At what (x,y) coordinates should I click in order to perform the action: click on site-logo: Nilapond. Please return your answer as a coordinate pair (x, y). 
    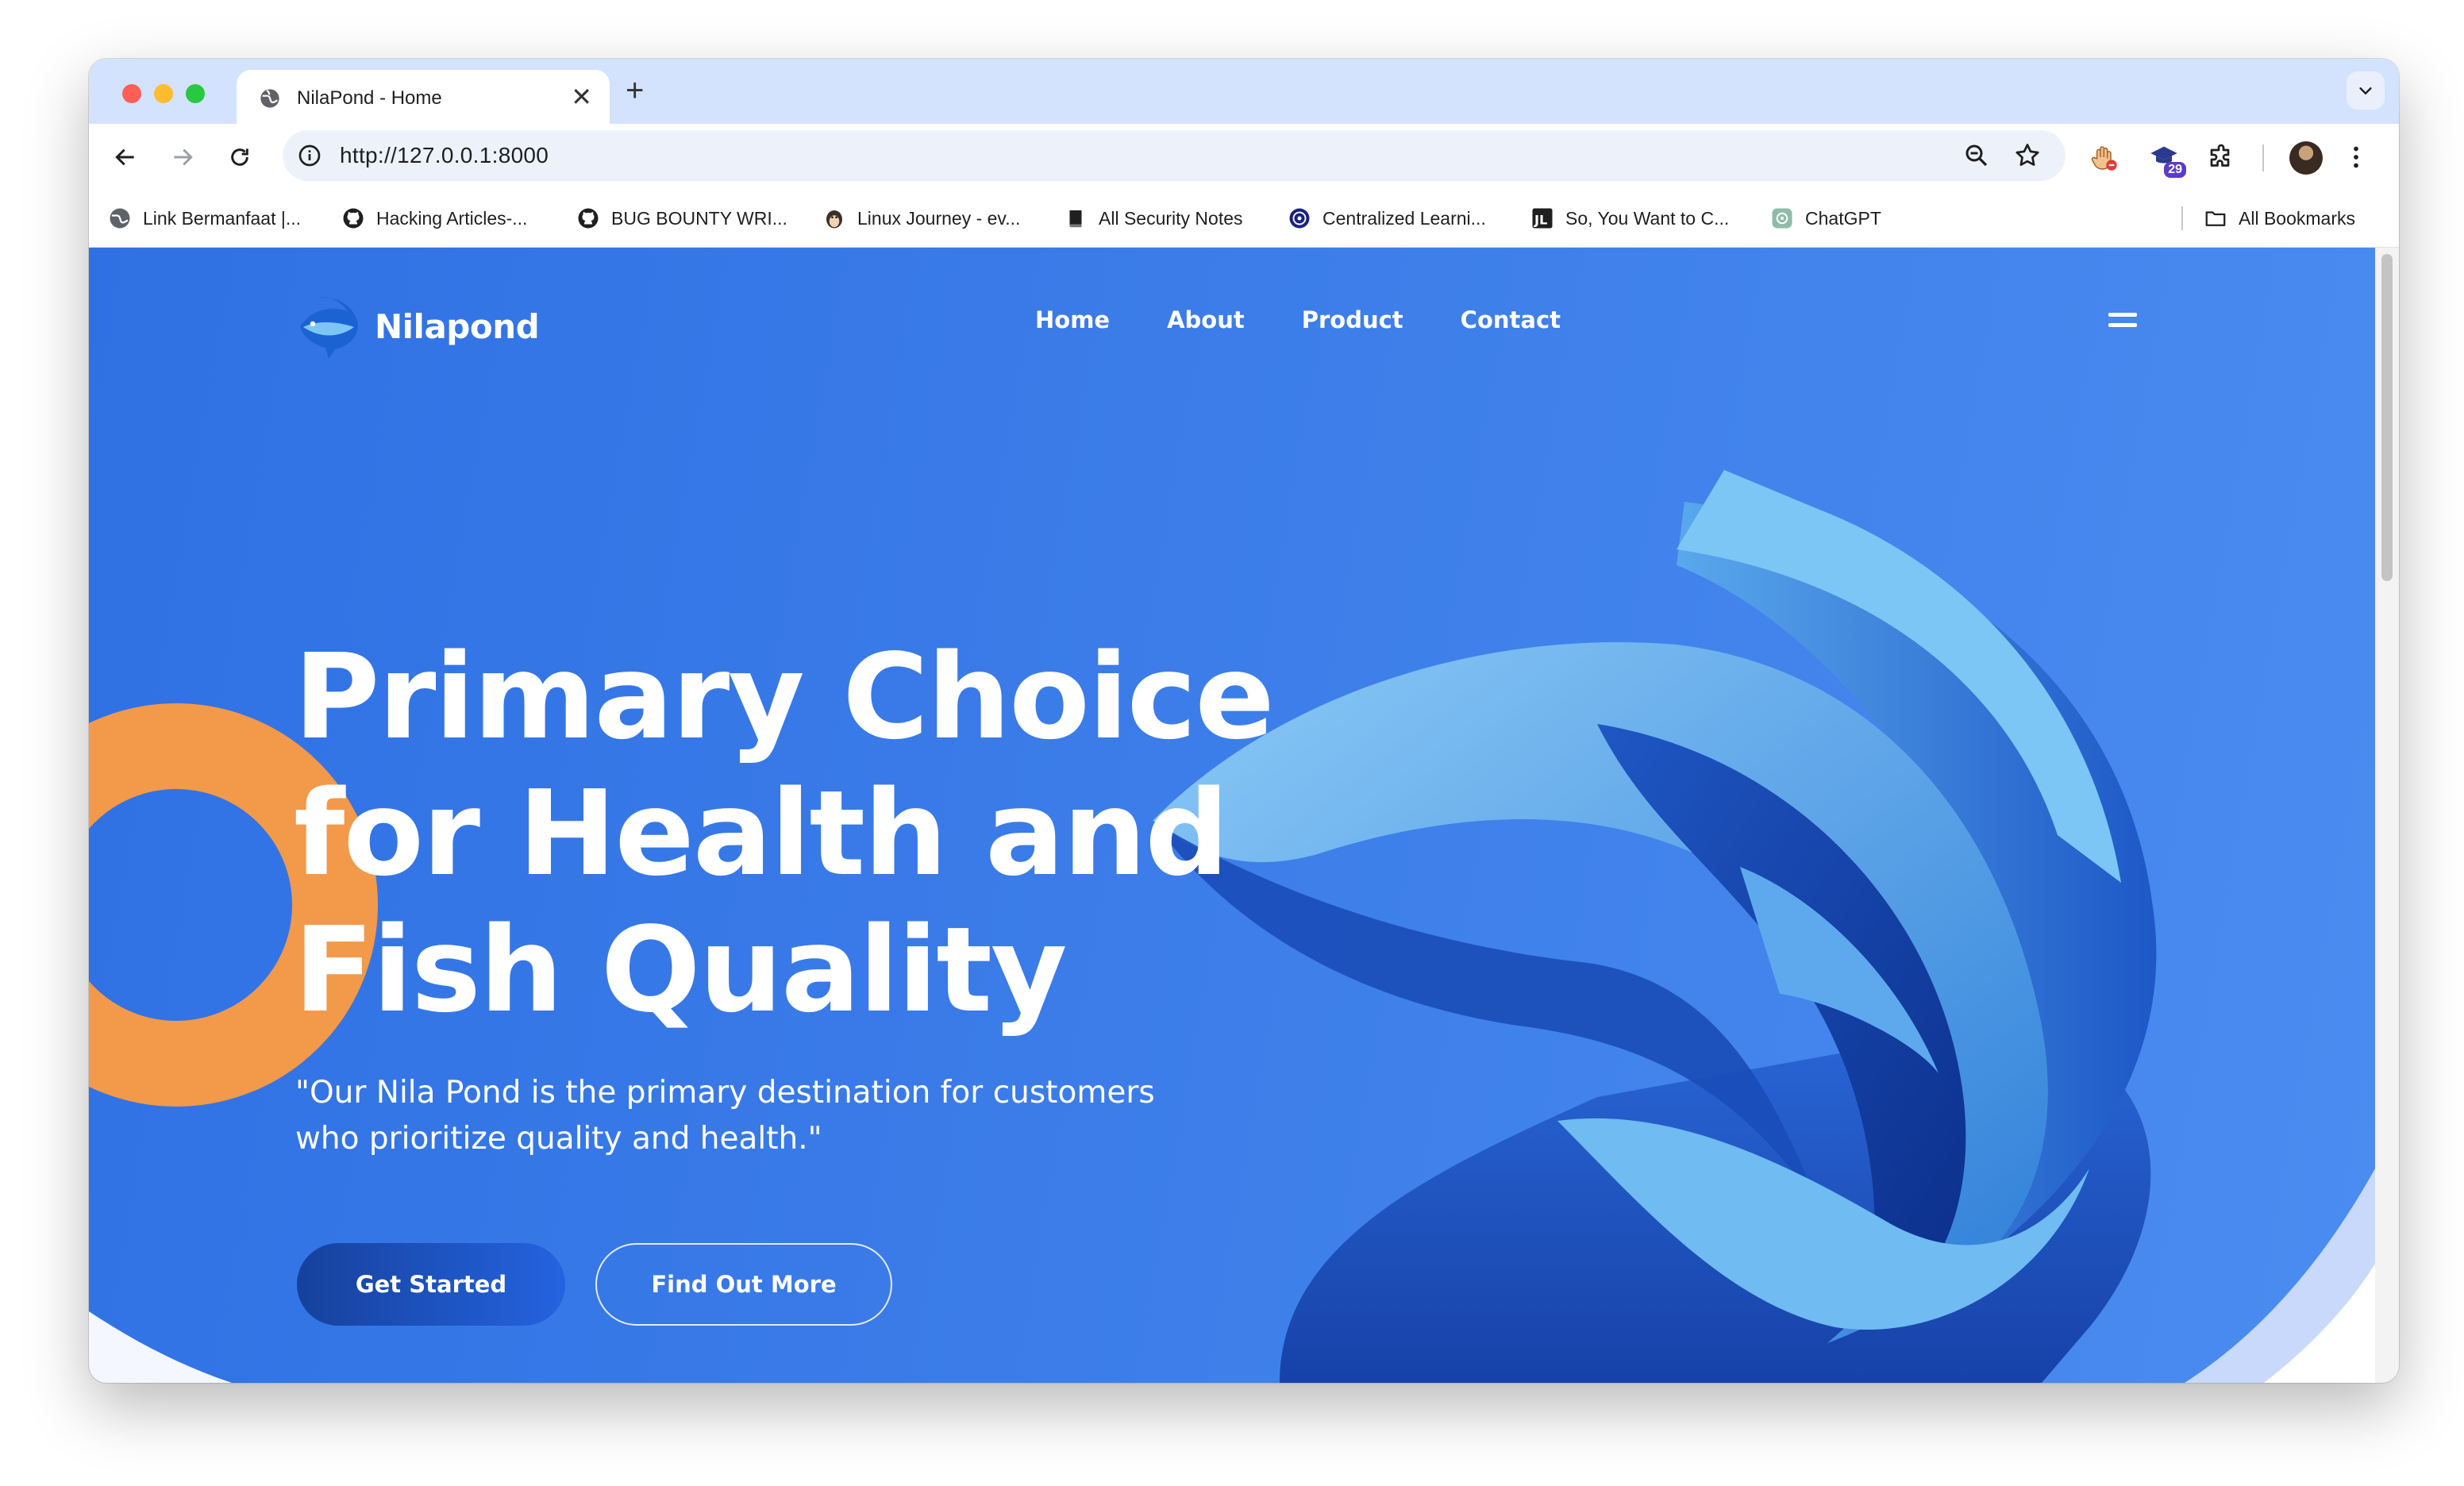
    Looking at the image, I should click on (417, 326).